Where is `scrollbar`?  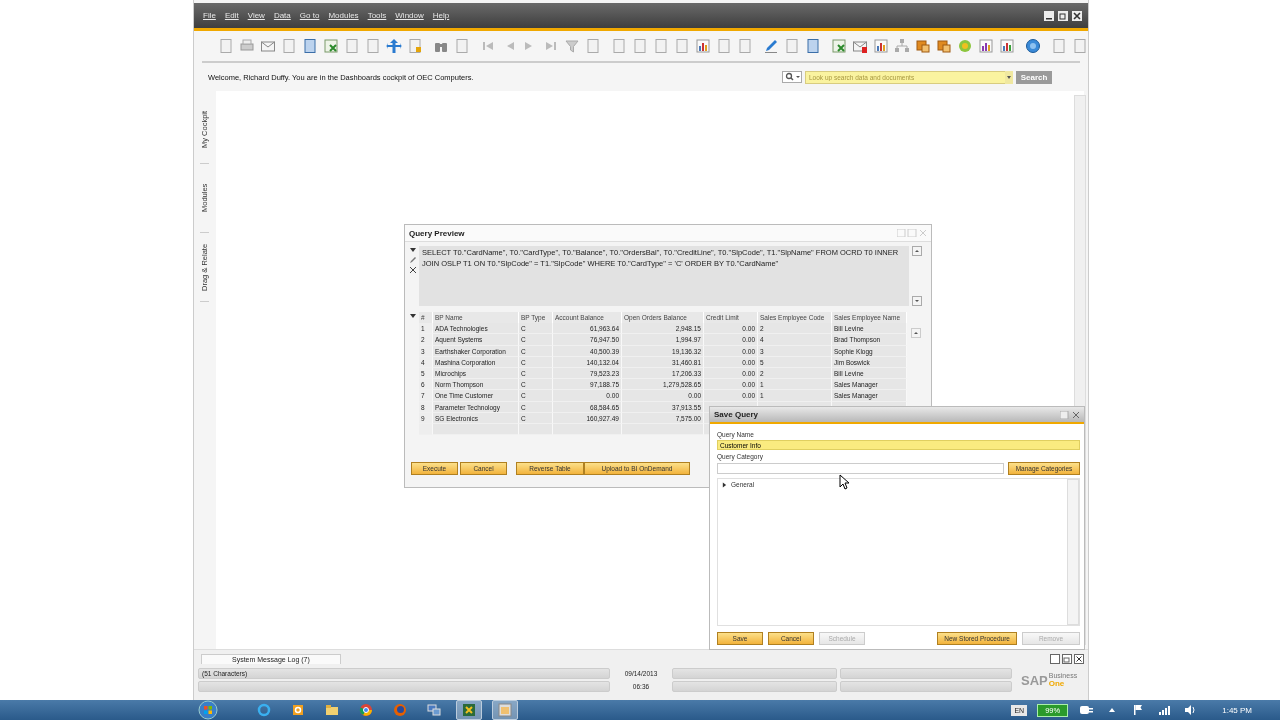
scrollbar is located at coordinates (1073, 552).